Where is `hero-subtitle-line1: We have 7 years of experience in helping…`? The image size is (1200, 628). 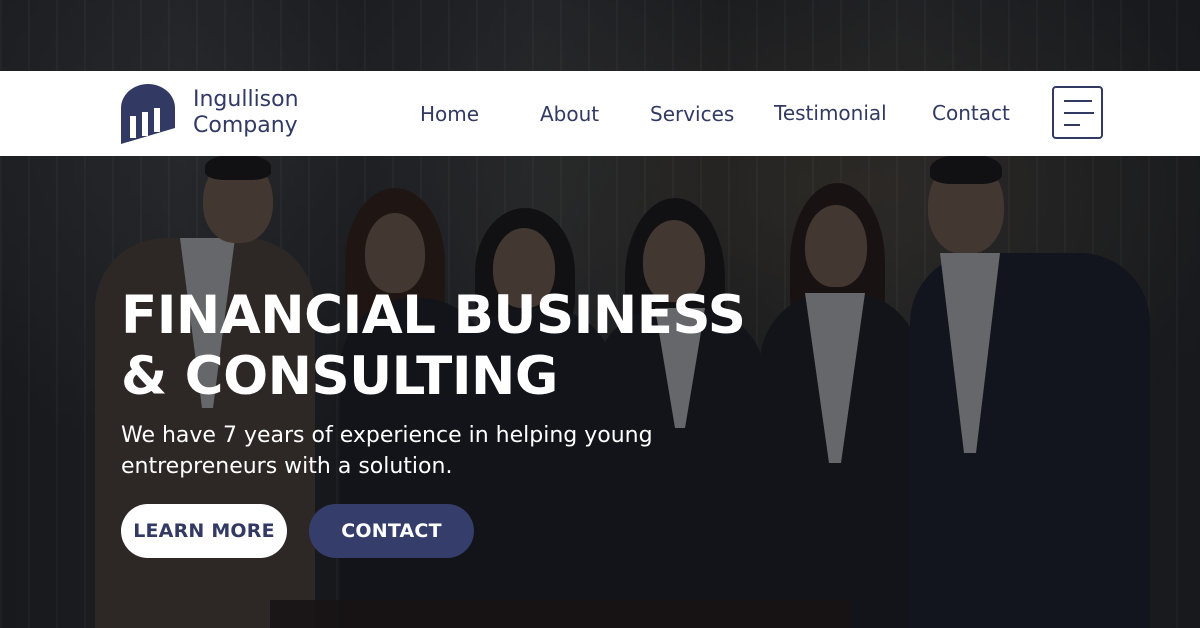
hero-subtitle-line1: We have 7 years of experience in helping… is located at coordinates (387, 435).